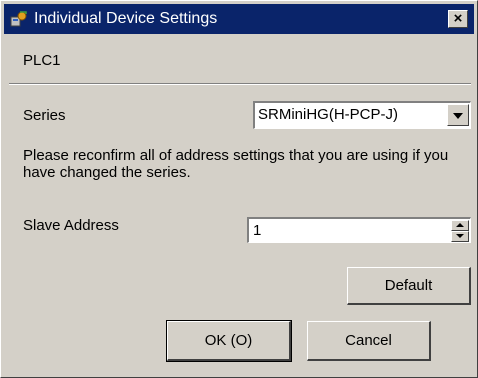  I want to click on spinner-buttons, so click(460, 231).